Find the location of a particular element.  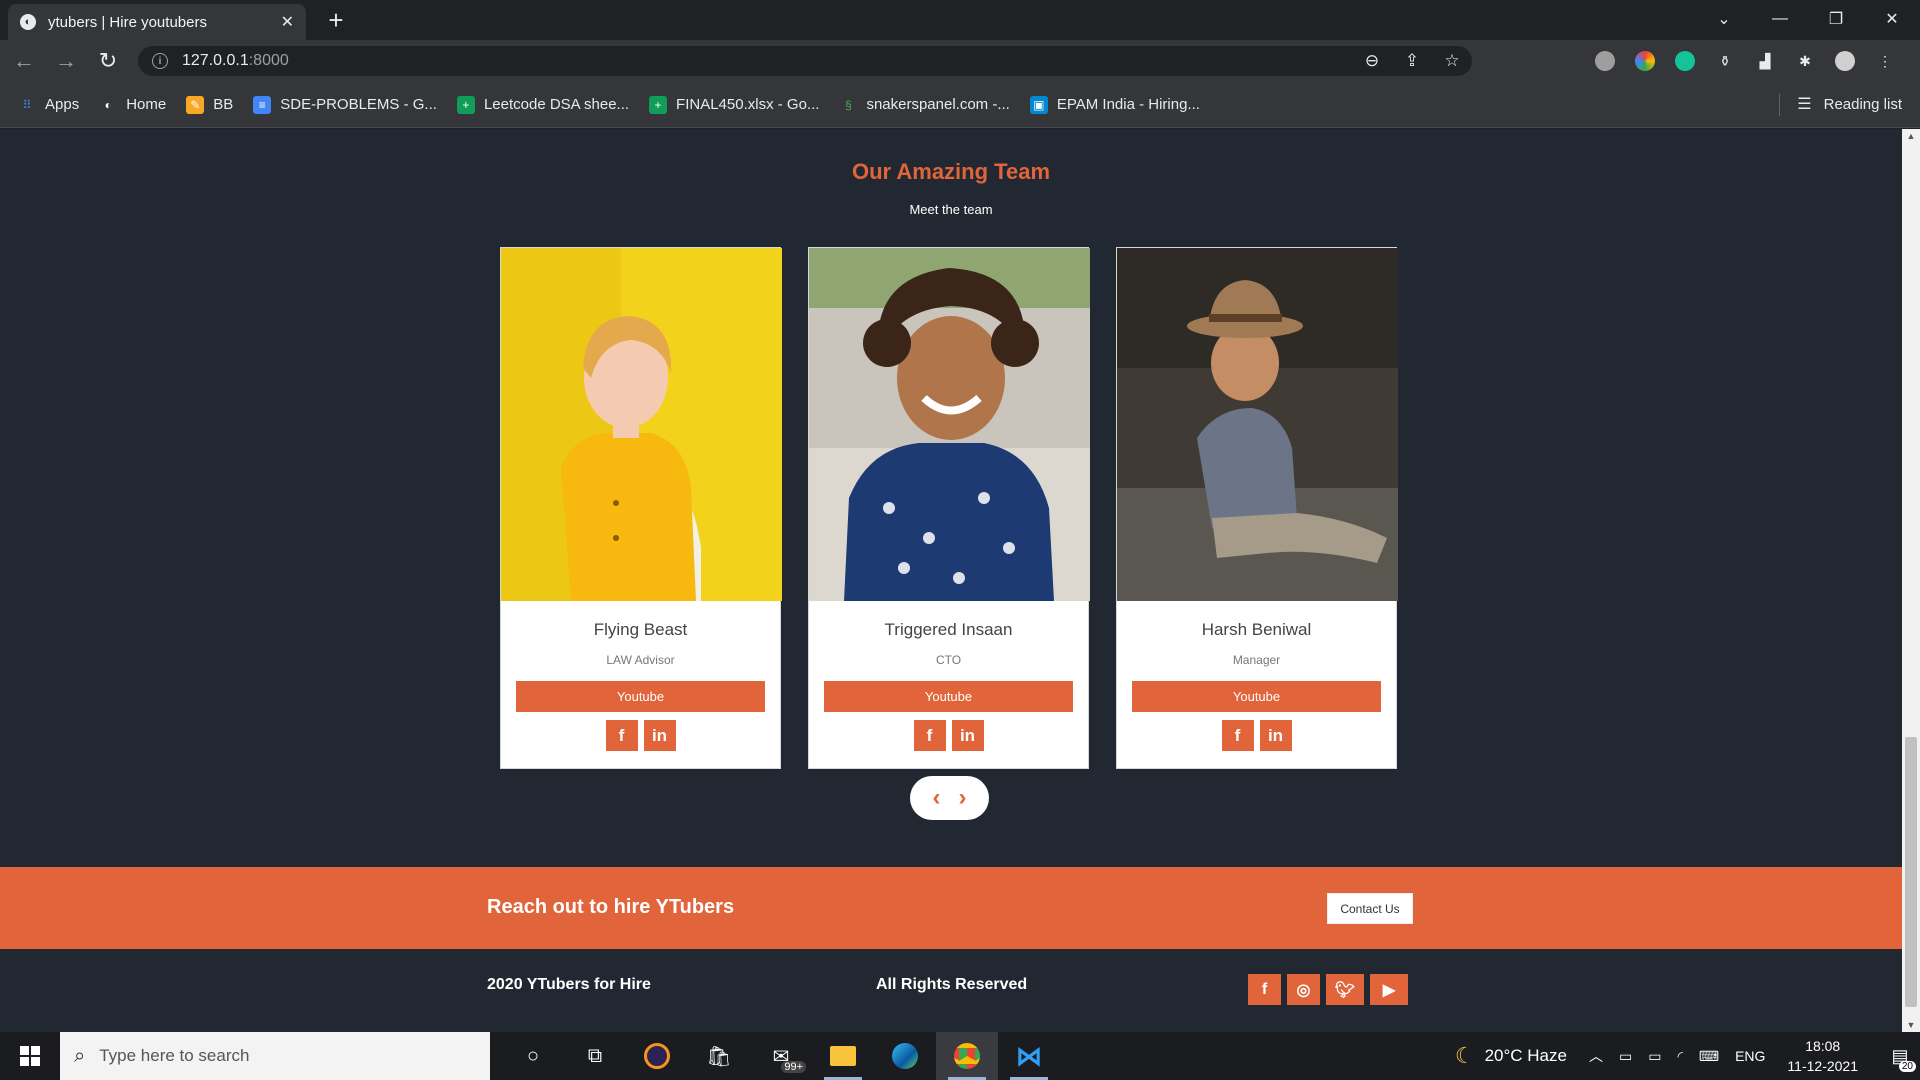

moon-icon: ☾ is located at coordinates (1464, 1055).